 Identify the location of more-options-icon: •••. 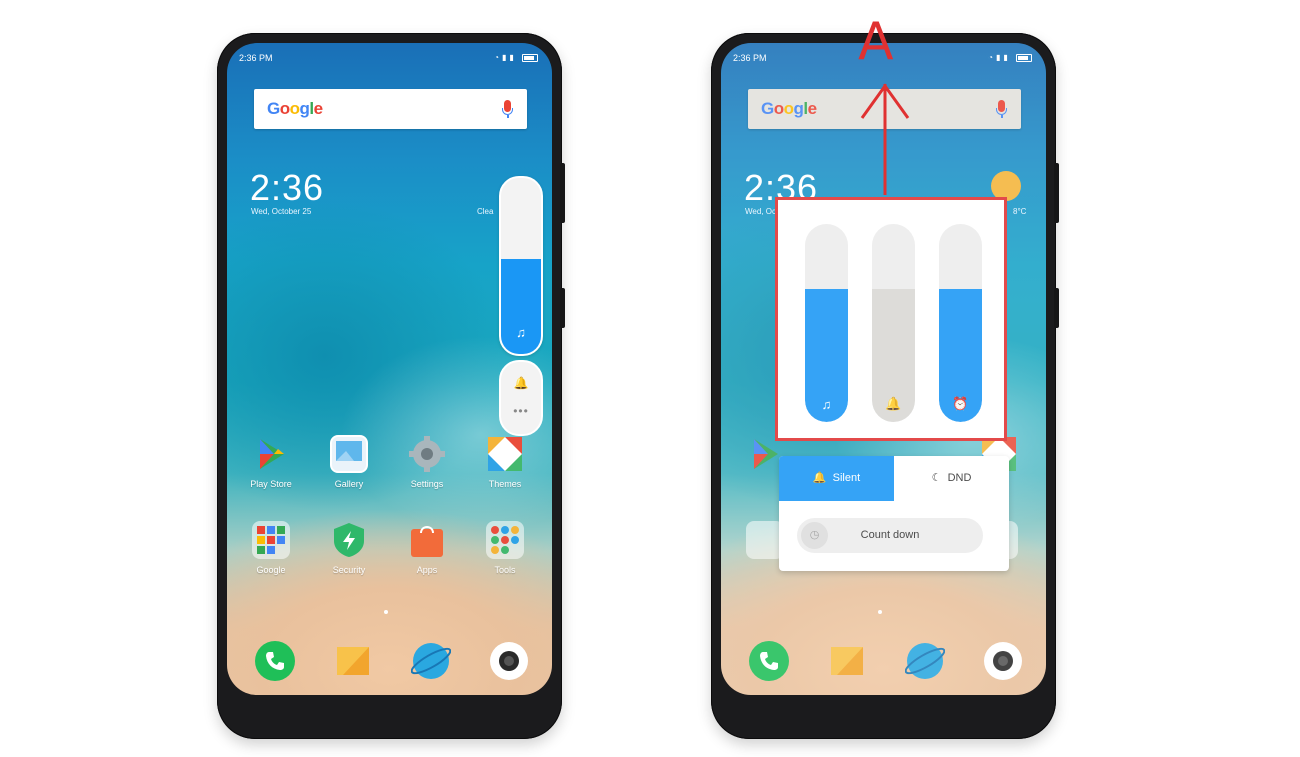
(521, 411).